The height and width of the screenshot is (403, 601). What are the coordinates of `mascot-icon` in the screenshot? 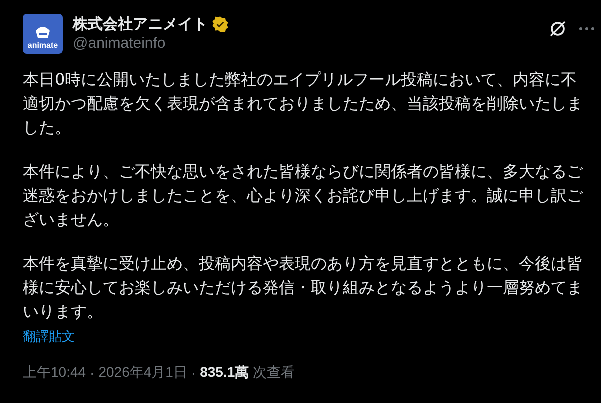 It's located at (43, 32).